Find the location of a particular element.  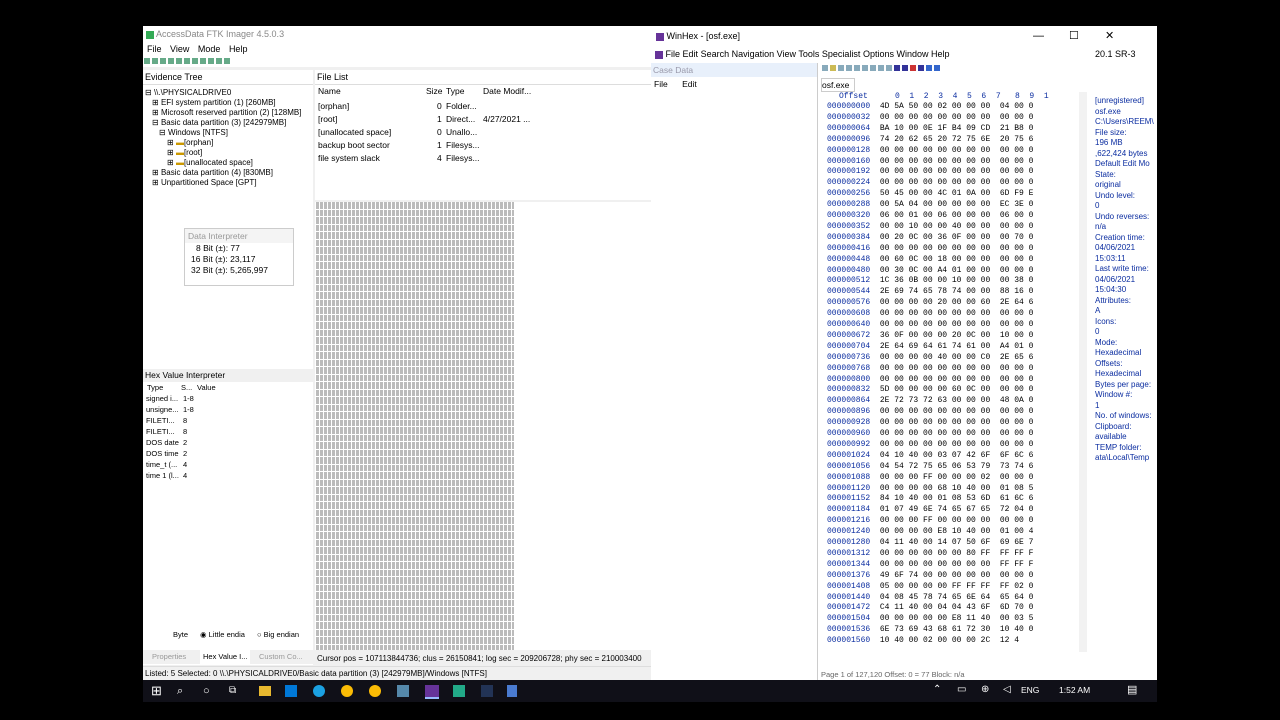

clock: 1:52 AM is located at coordinates (1074, 690).